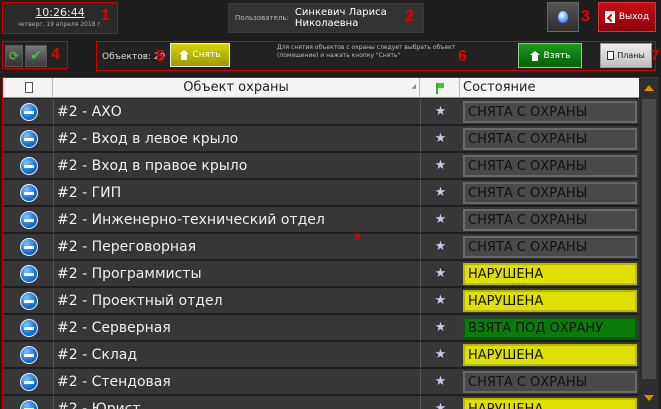  I want to click on table-row: #2 - АХО ★ СНЯТА С ОХРАНЫ, so click(321, 112).